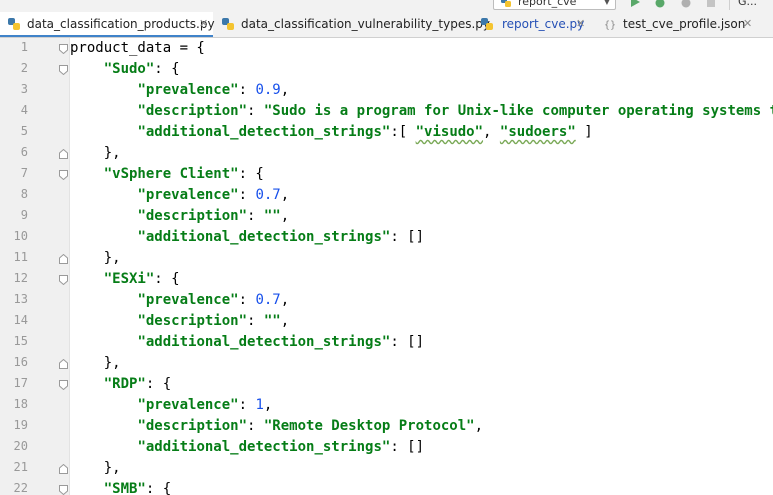  What do you see at coordinates (729, 5) in the screenshot?
I see `toolbar-separator` at bounding box center [729, 5].